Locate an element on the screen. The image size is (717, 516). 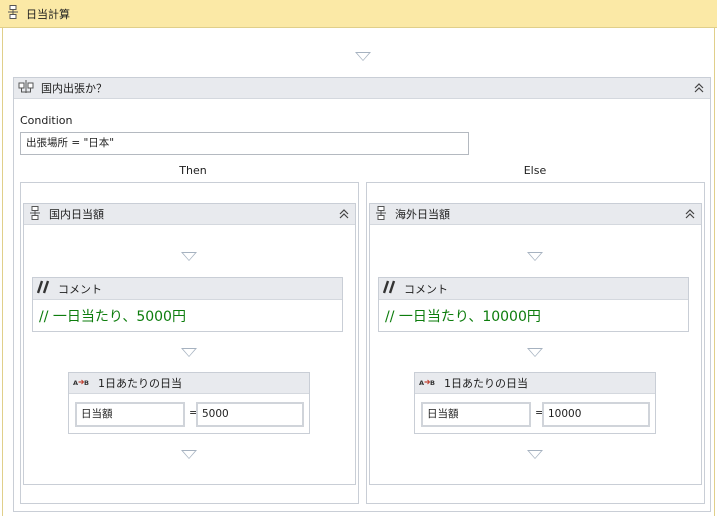
if-title: 国内出張か？ is located at coordinates (74, 88).